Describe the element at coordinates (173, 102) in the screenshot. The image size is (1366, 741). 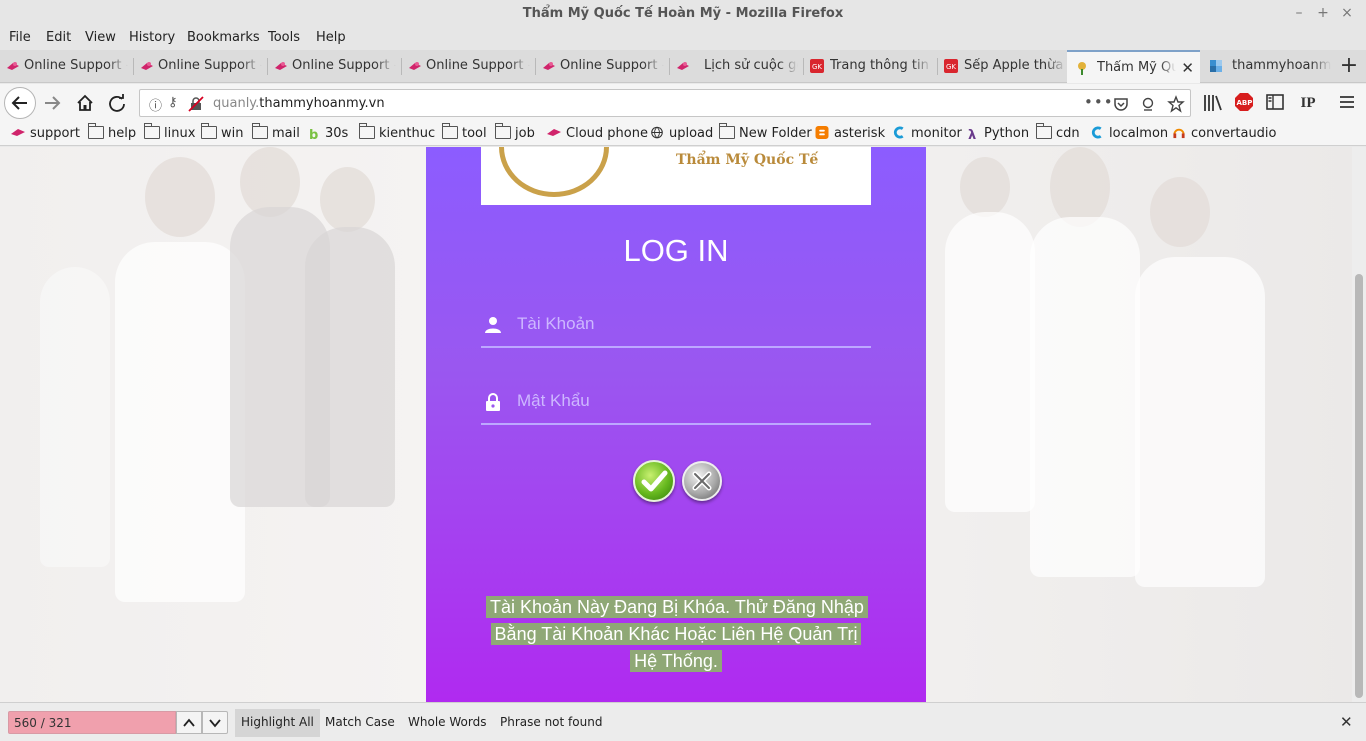
I see `key-icon: ⚷` at that location.